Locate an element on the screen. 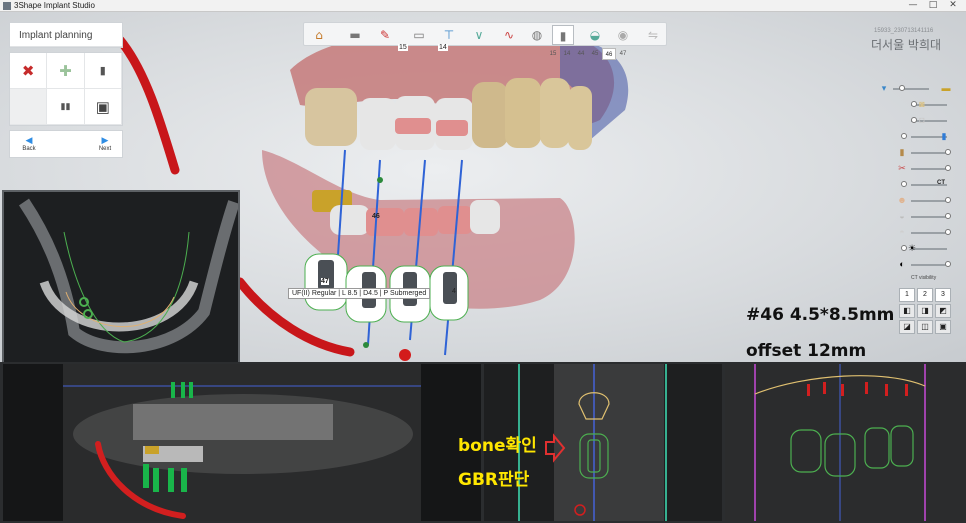 The image size is (966, 523). title-bar: 3Shape Implant Studio — □ ✕ is located at coordinates (483, 6).